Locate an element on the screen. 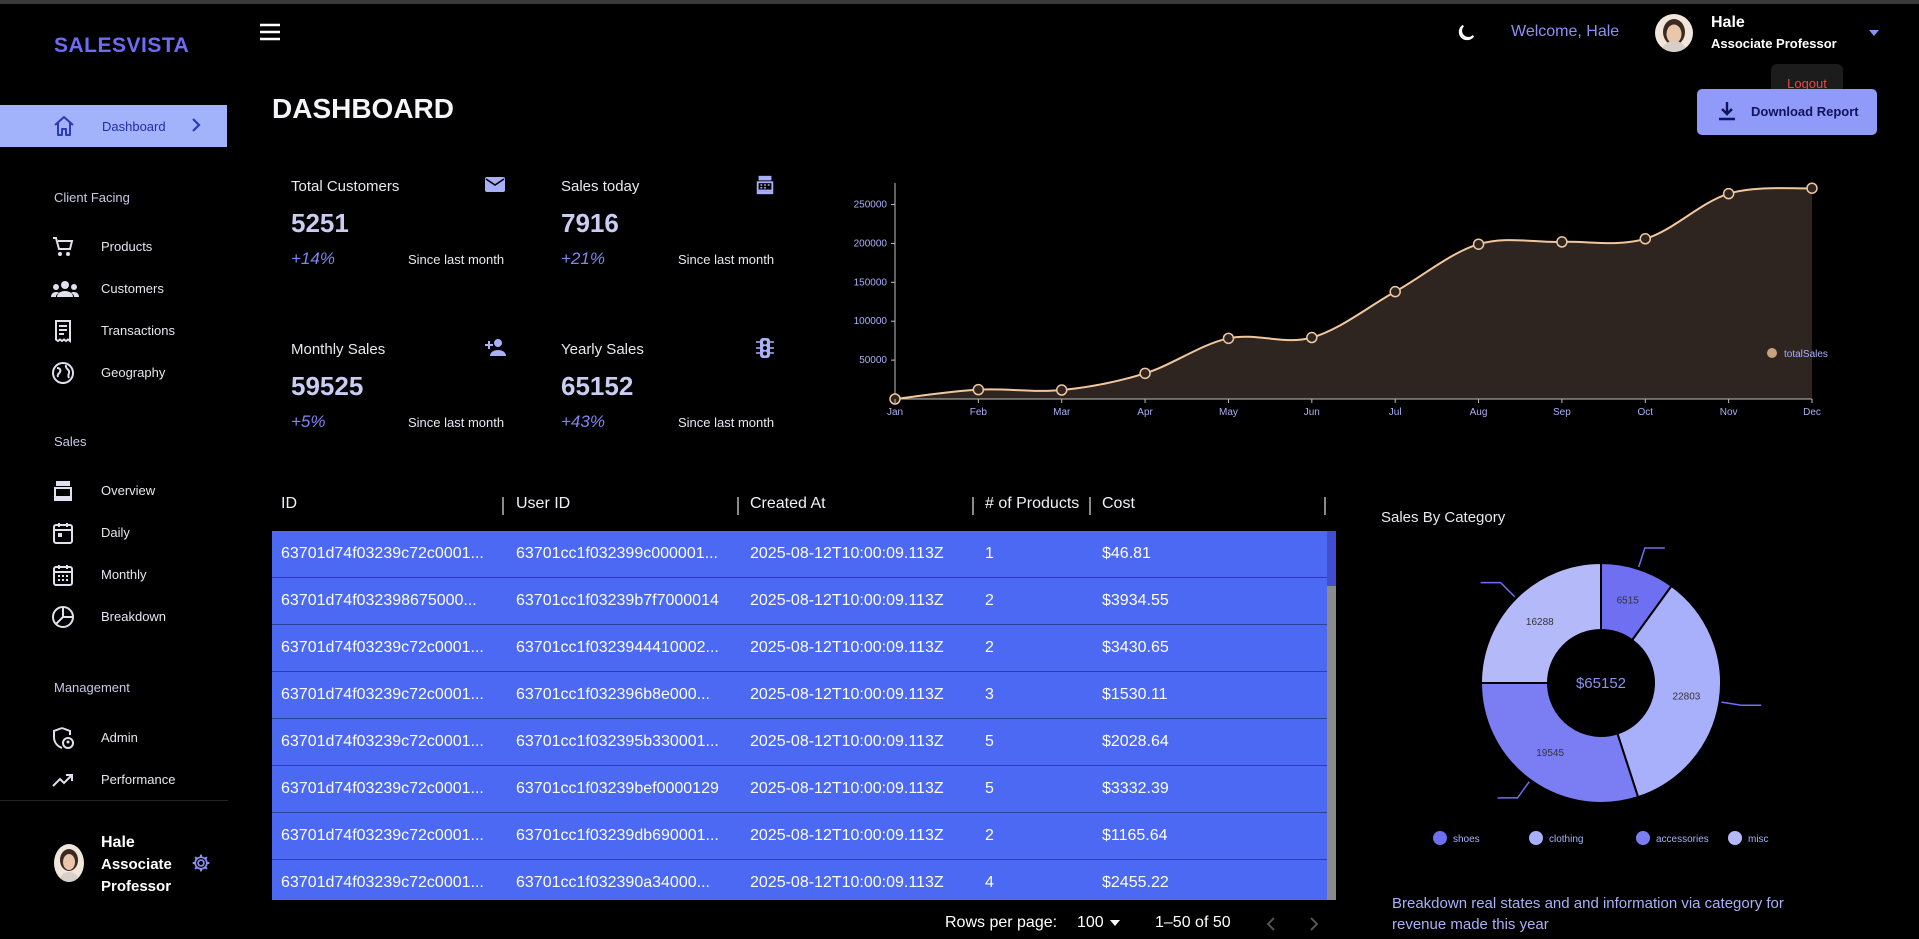 The width and height of the screenshot is (1919, 939). brand-logo: SALESVISTA is located at coordinates (121, 46).